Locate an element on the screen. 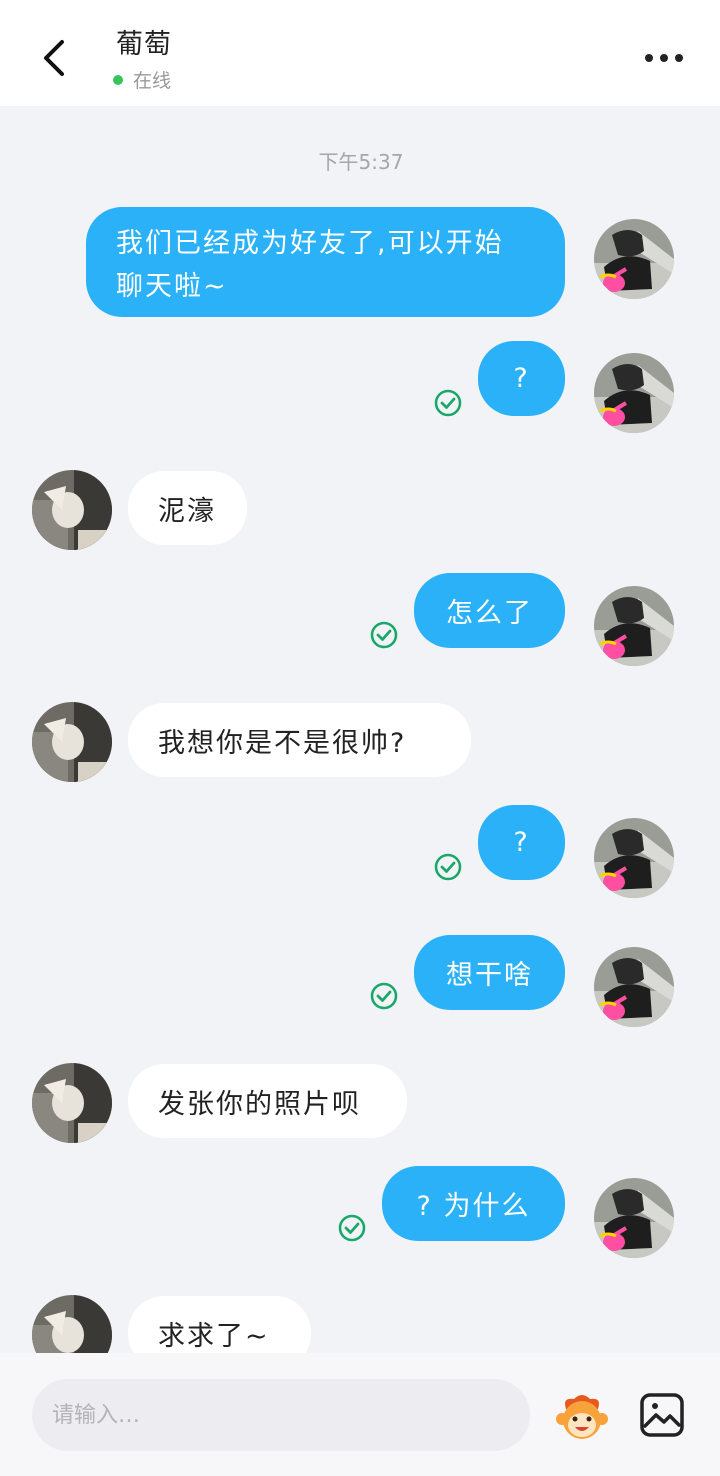  chevron-left-icon is located at coordinates (54, 58).